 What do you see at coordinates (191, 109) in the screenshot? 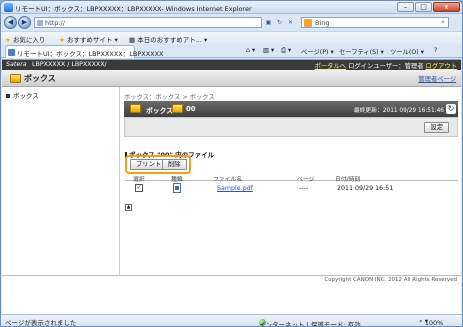
I see `box-number: 00` at bounding box center [191, 109].